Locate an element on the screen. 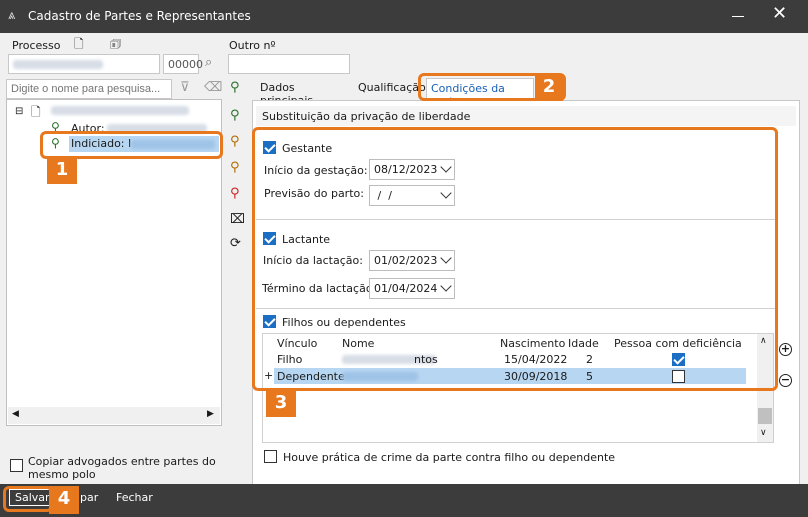 The width and height of the screenshot is (808, 517). close-button: ✕ is located at coordinates (779, 13).